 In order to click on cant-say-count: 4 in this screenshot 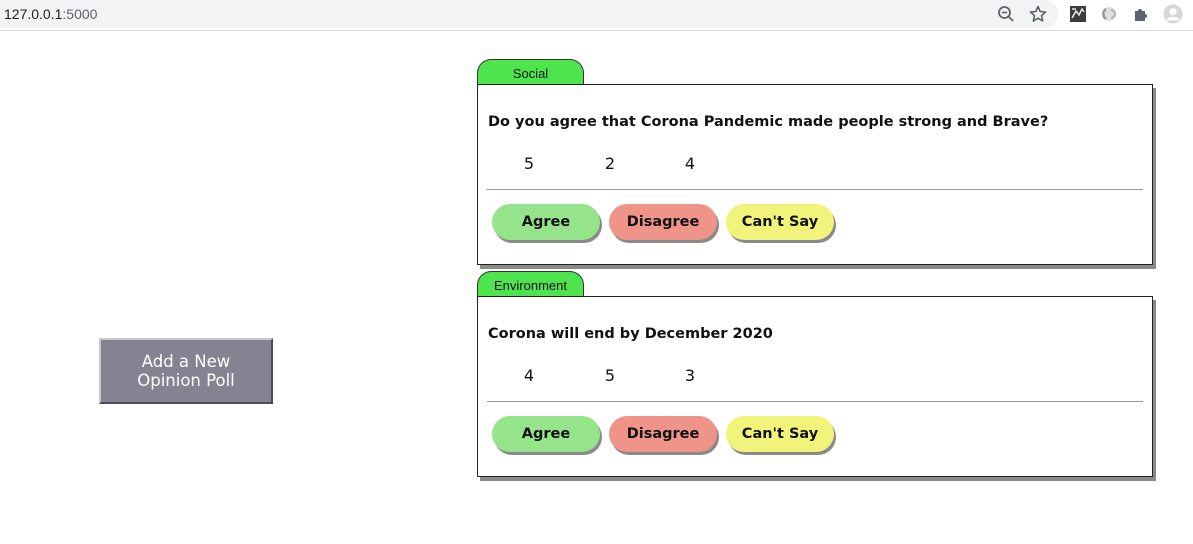, I will do `click(690, 163)`.